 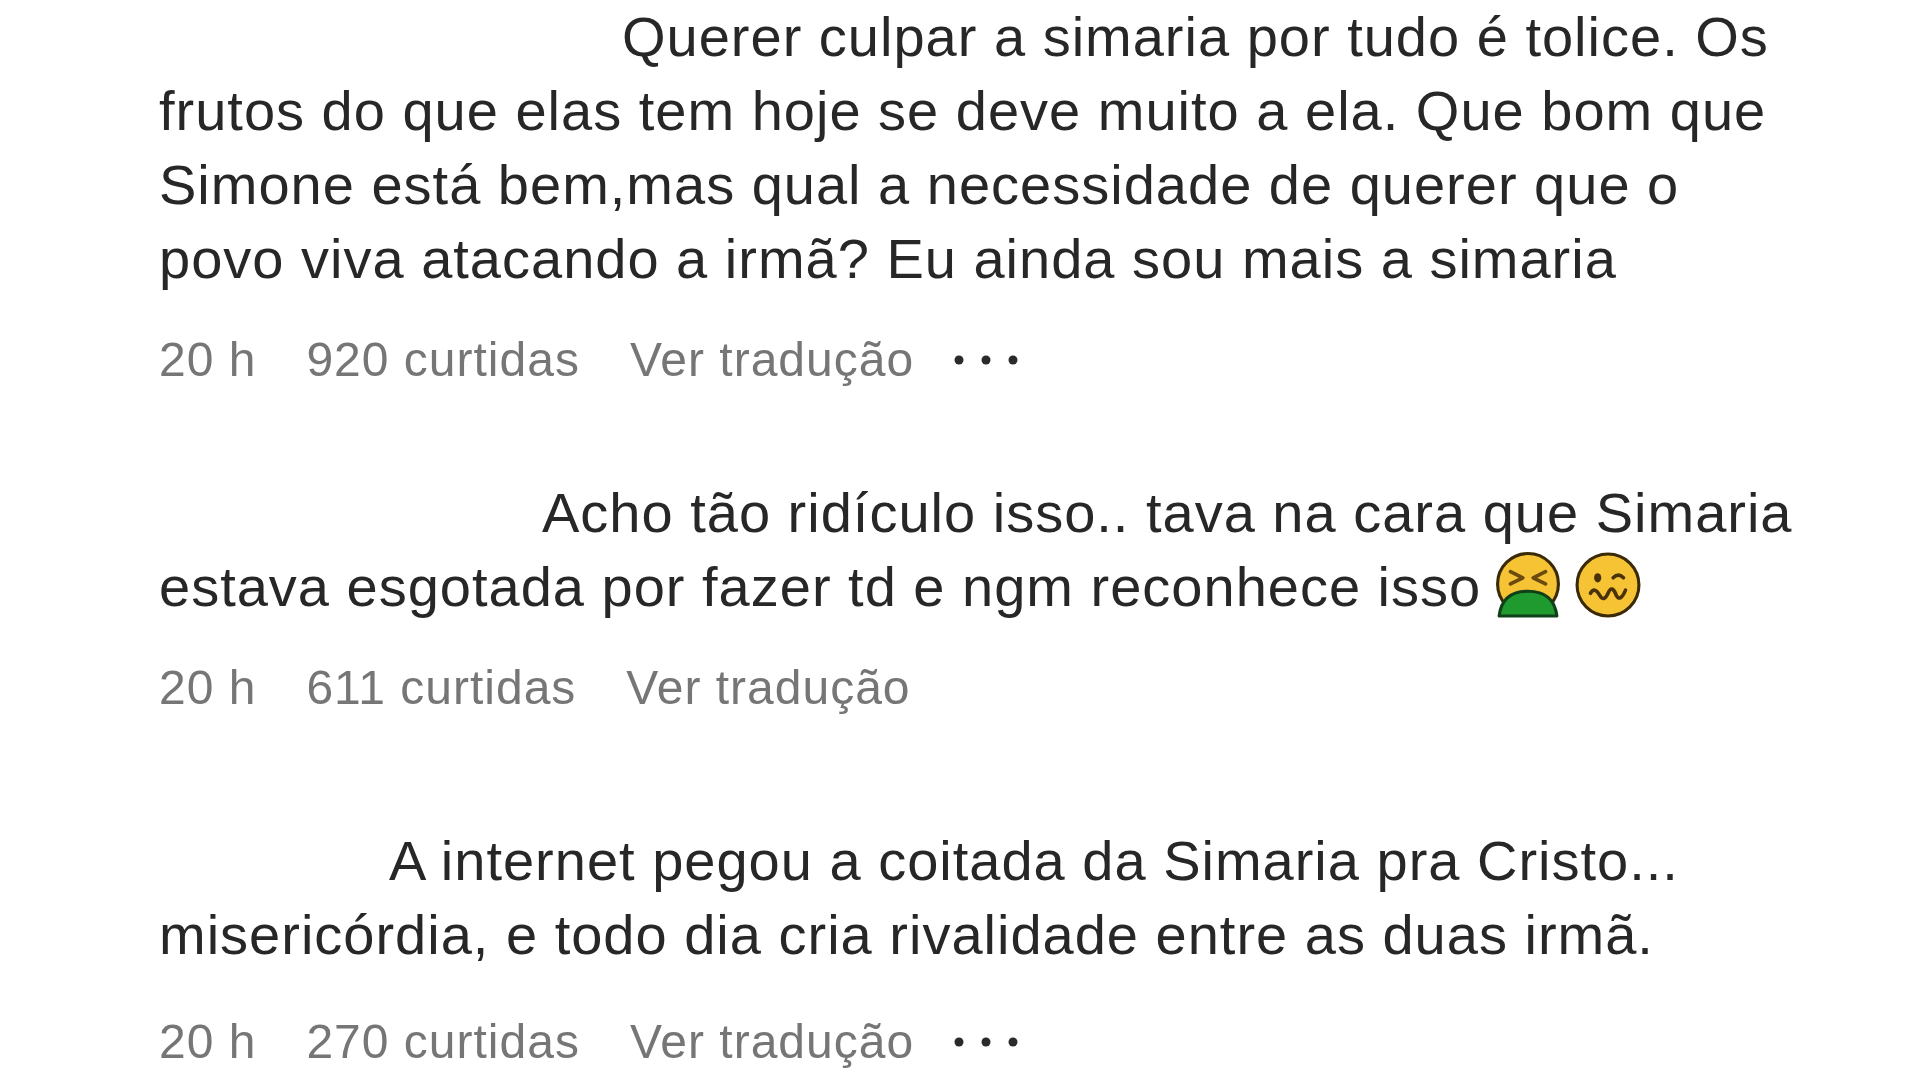 What do you see at coordinates (919, 897) in the screenshot?
I see `comment-text: A internet pegou a coitada da Simaria pra Cristo... misericórdia, e todo dia cria rivalidade entre as duas irmã.` at bounding box center [919, 897].